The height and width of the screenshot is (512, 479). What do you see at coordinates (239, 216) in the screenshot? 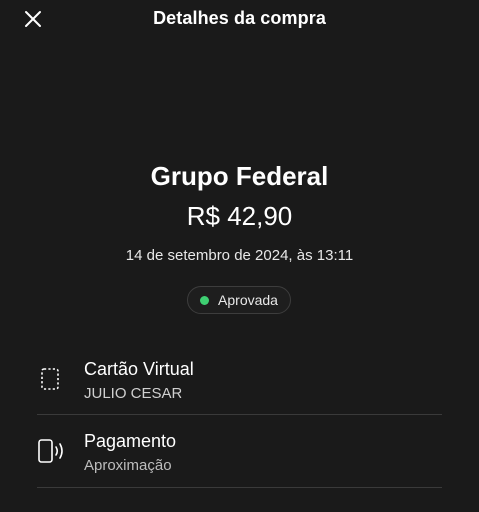
I see `purchase-amount: R$ 42,90` at bounding box center [239, 216].